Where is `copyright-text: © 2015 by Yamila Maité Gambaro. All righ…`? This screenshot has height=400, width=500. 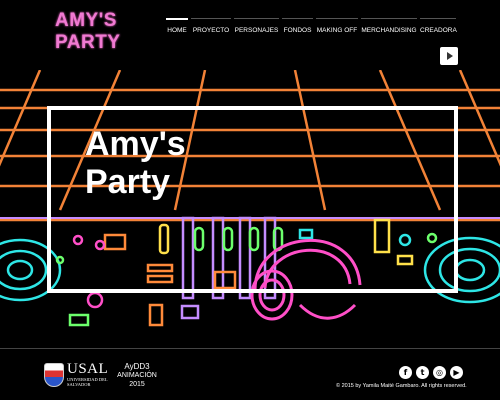
copyright-text: © 2015 by Yamila Maité Gambaro. All righ… is located at coordinates (401, 386).